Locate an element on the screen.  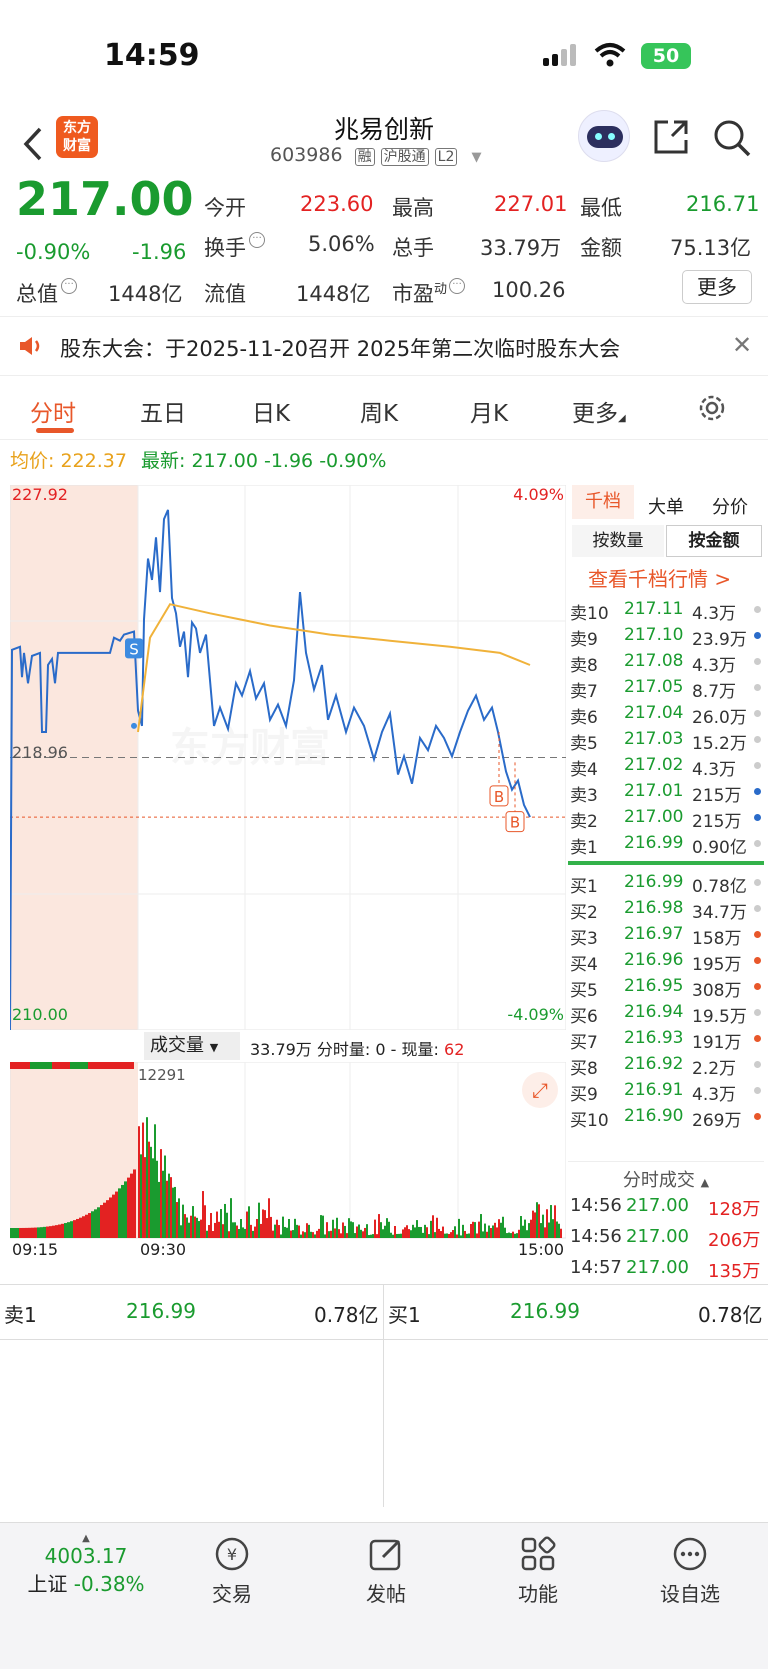
nav-add-watchlist: 设自选 is located at coordinates (690, 1571).